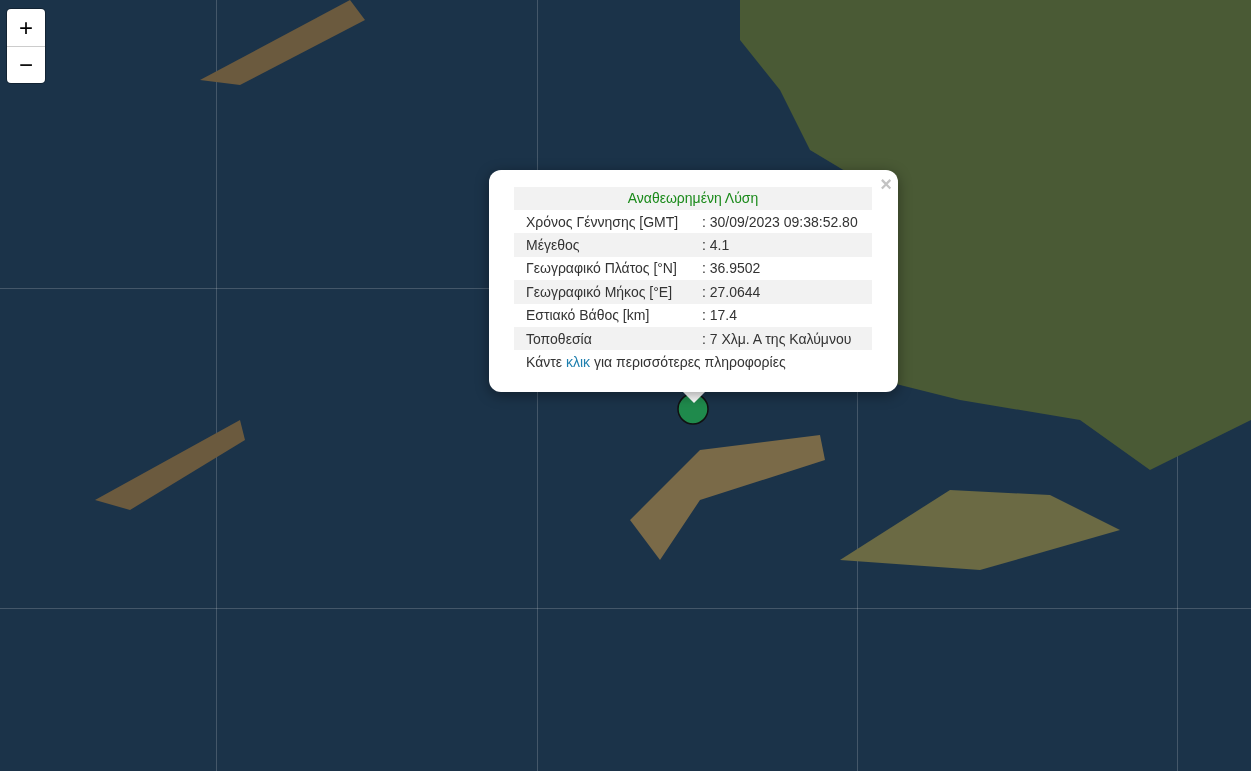 The image size is (1251, 771). What do you see at coordinates (780, 221) in the screenshot?
I see `field-value: : 30/09/2023 09:38:52.80` at bounding box center [780, 221].